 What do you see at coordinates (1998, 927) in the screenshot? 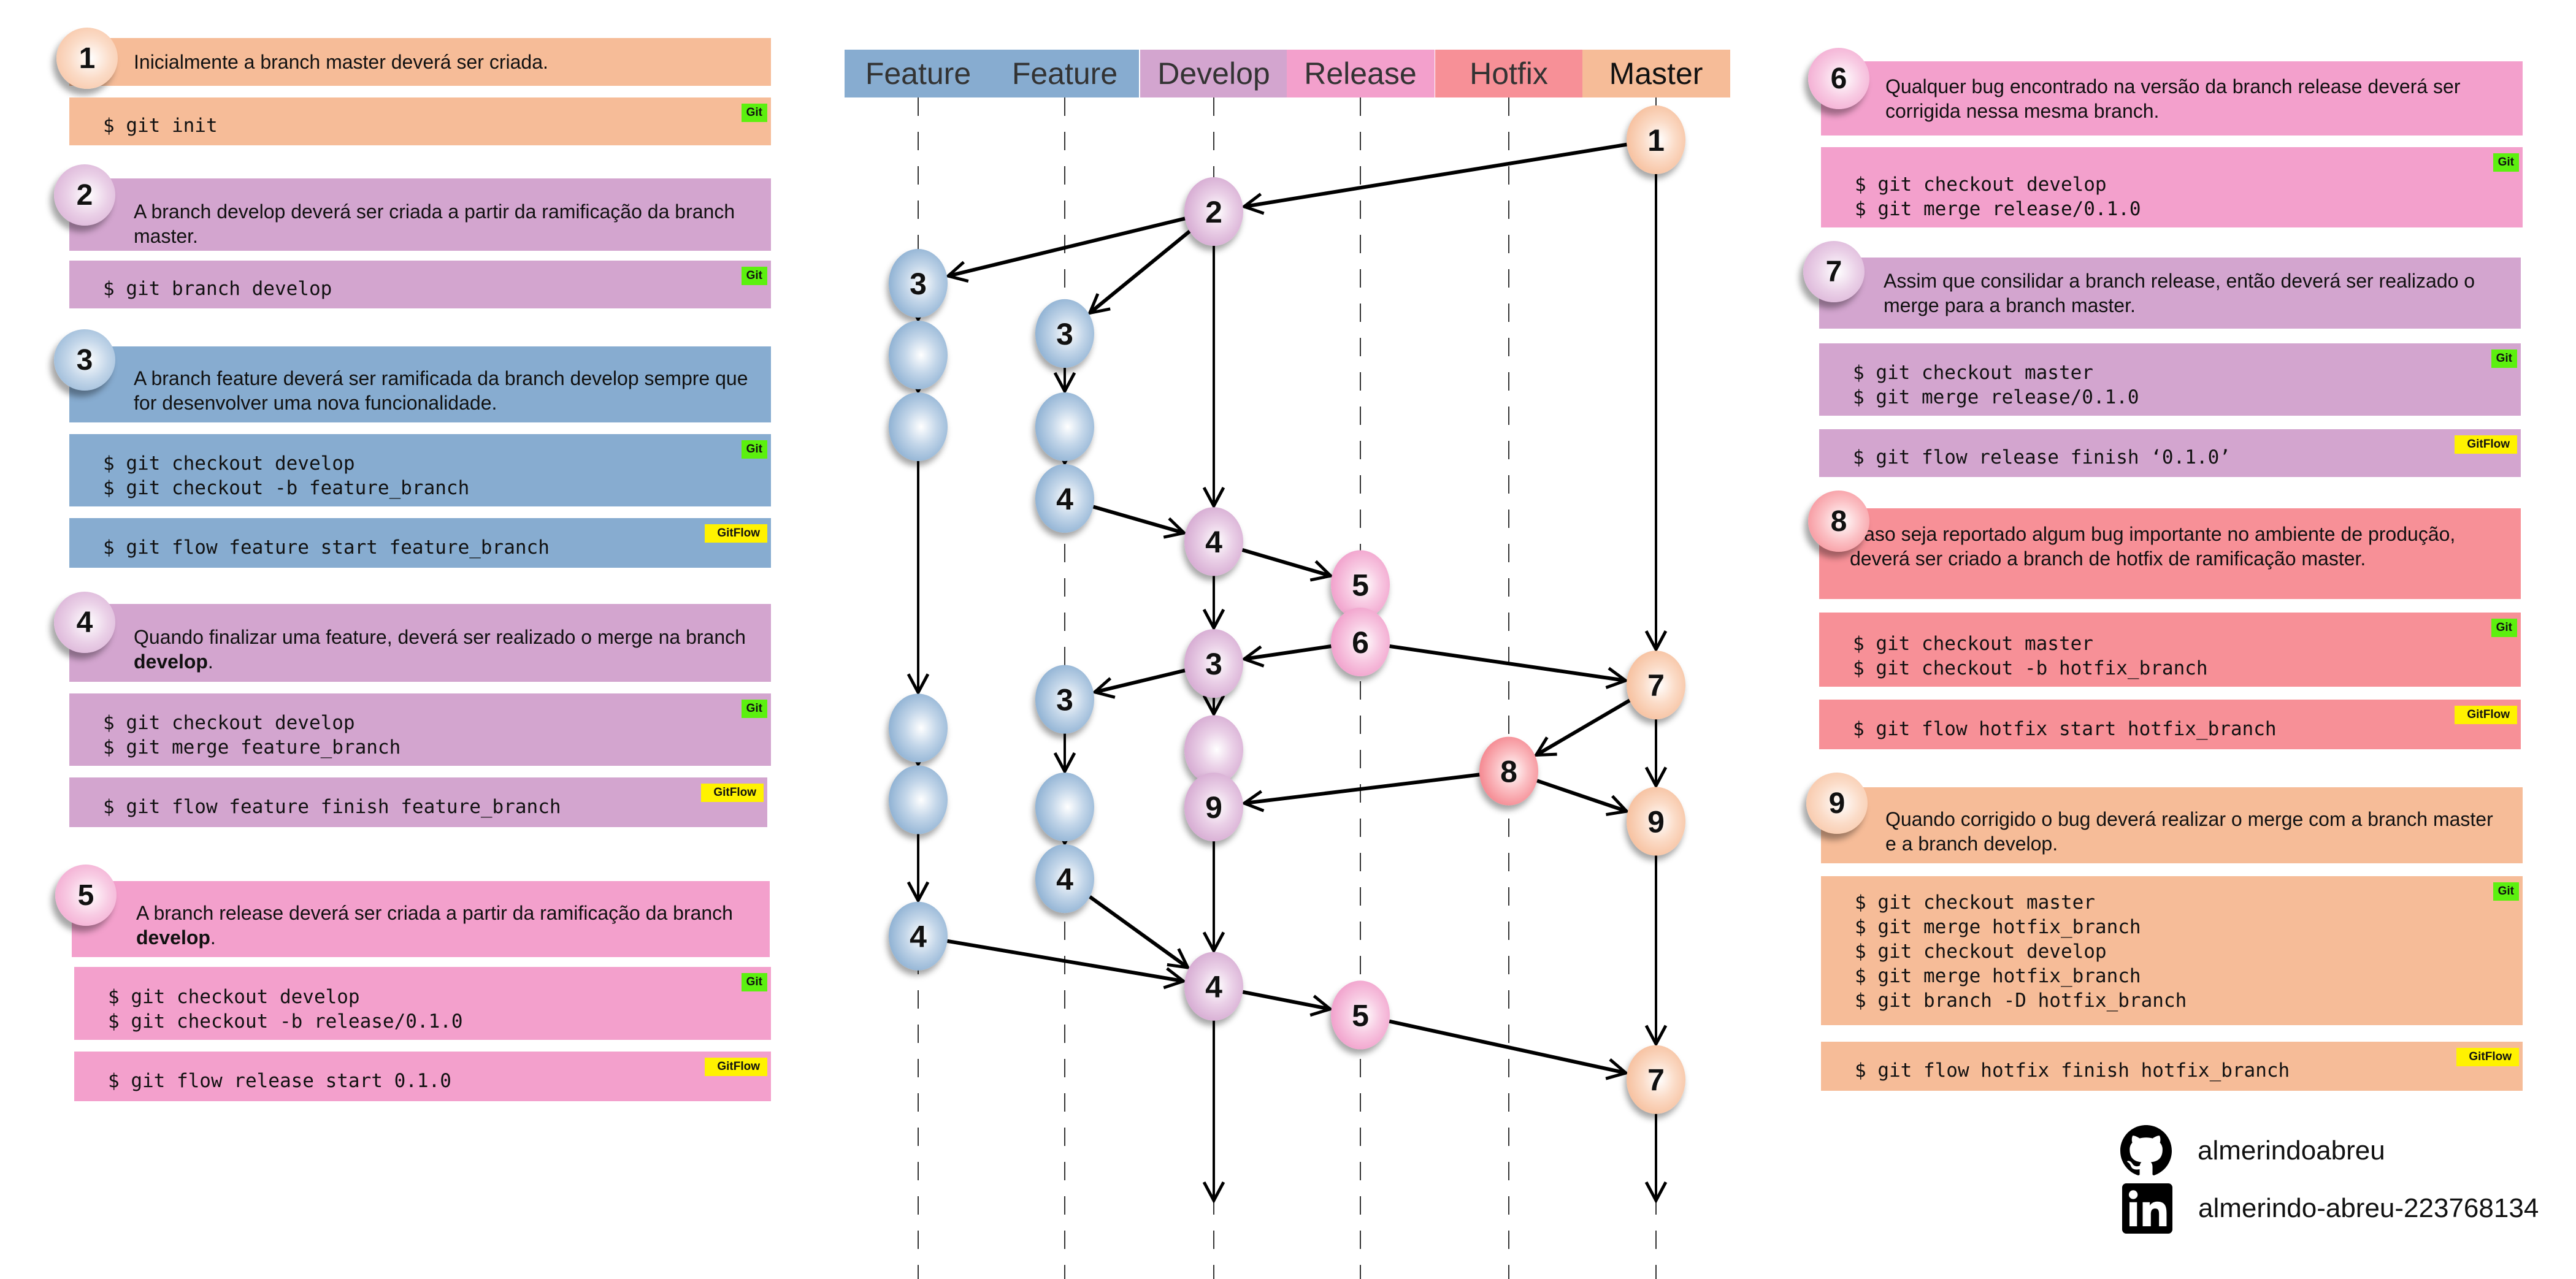
I see `command-line: $ git merge hotfix_branch` at bounding box center [1998, 927].